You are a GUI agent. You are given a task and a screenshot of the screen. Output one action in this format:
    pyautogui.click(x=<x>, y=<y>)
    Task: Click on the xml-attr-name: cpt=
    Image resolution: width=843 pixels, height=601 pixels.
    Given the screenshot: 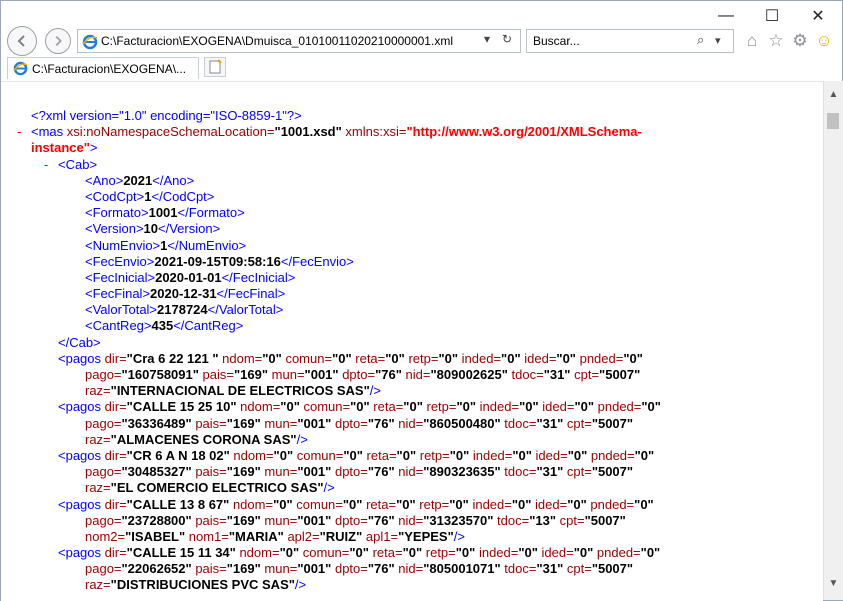 What is the action you would take?
    pyautogui.click(x=587, y=374)
    